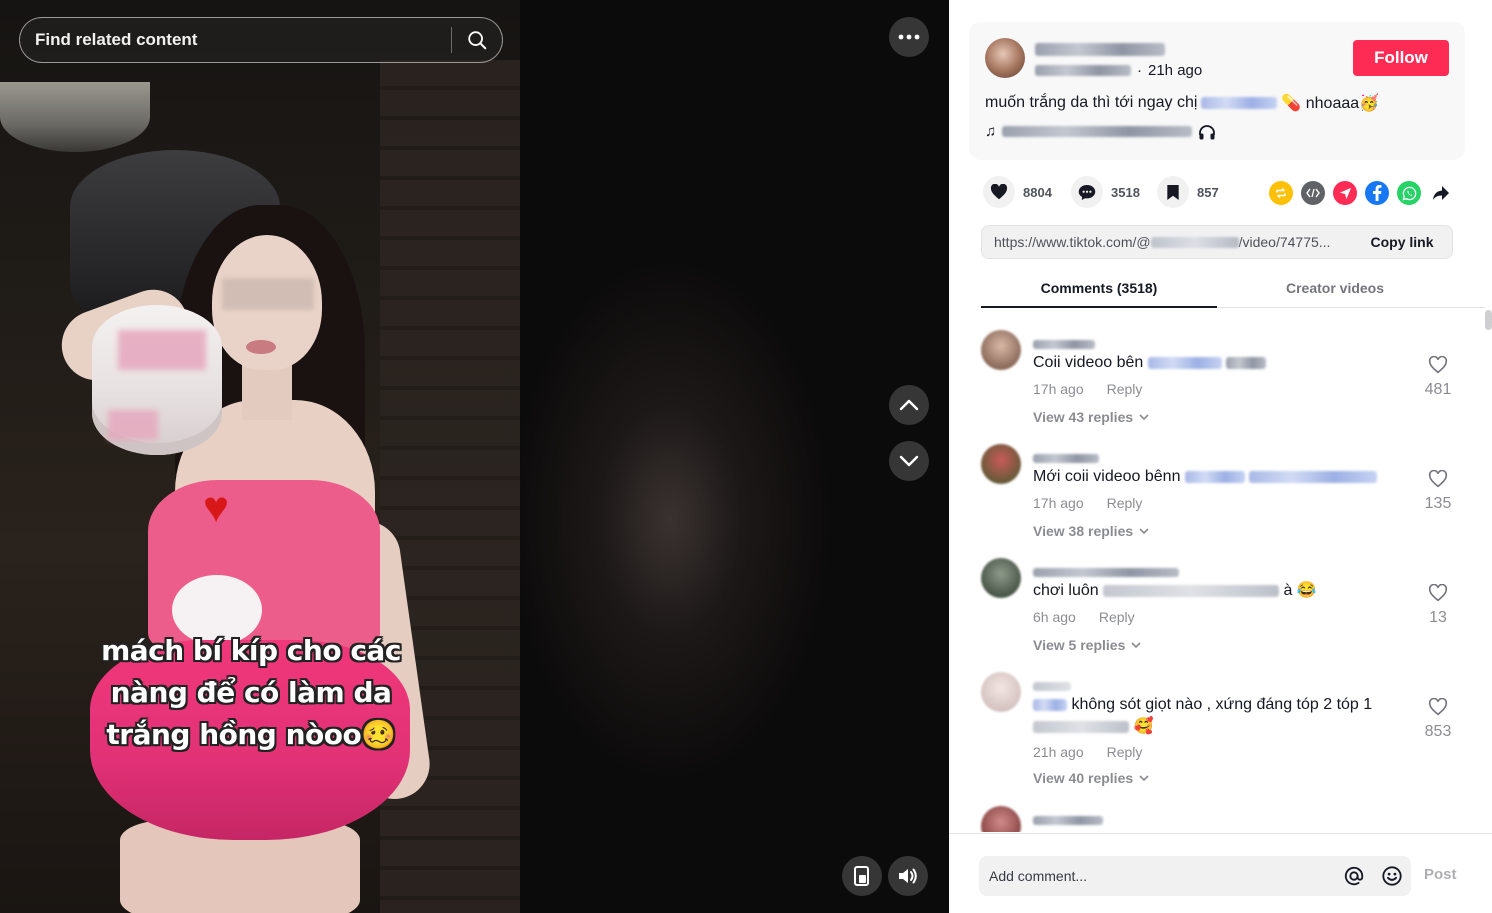 This screenshot has width=1492, height=913. Describe the element at coordinates (1488, 320) in the screenshot. I see `comment-scrollbar` at that location.